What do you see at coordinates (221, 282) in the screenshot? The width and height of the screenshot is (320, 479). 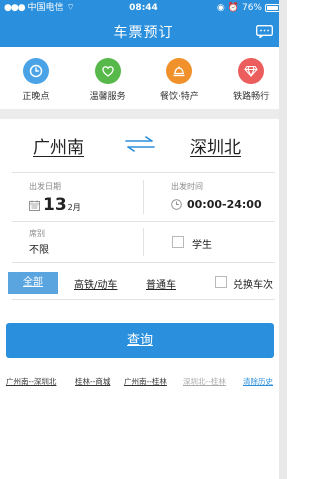 I see `transfer-checkbox` at bounding box center [221, 282].